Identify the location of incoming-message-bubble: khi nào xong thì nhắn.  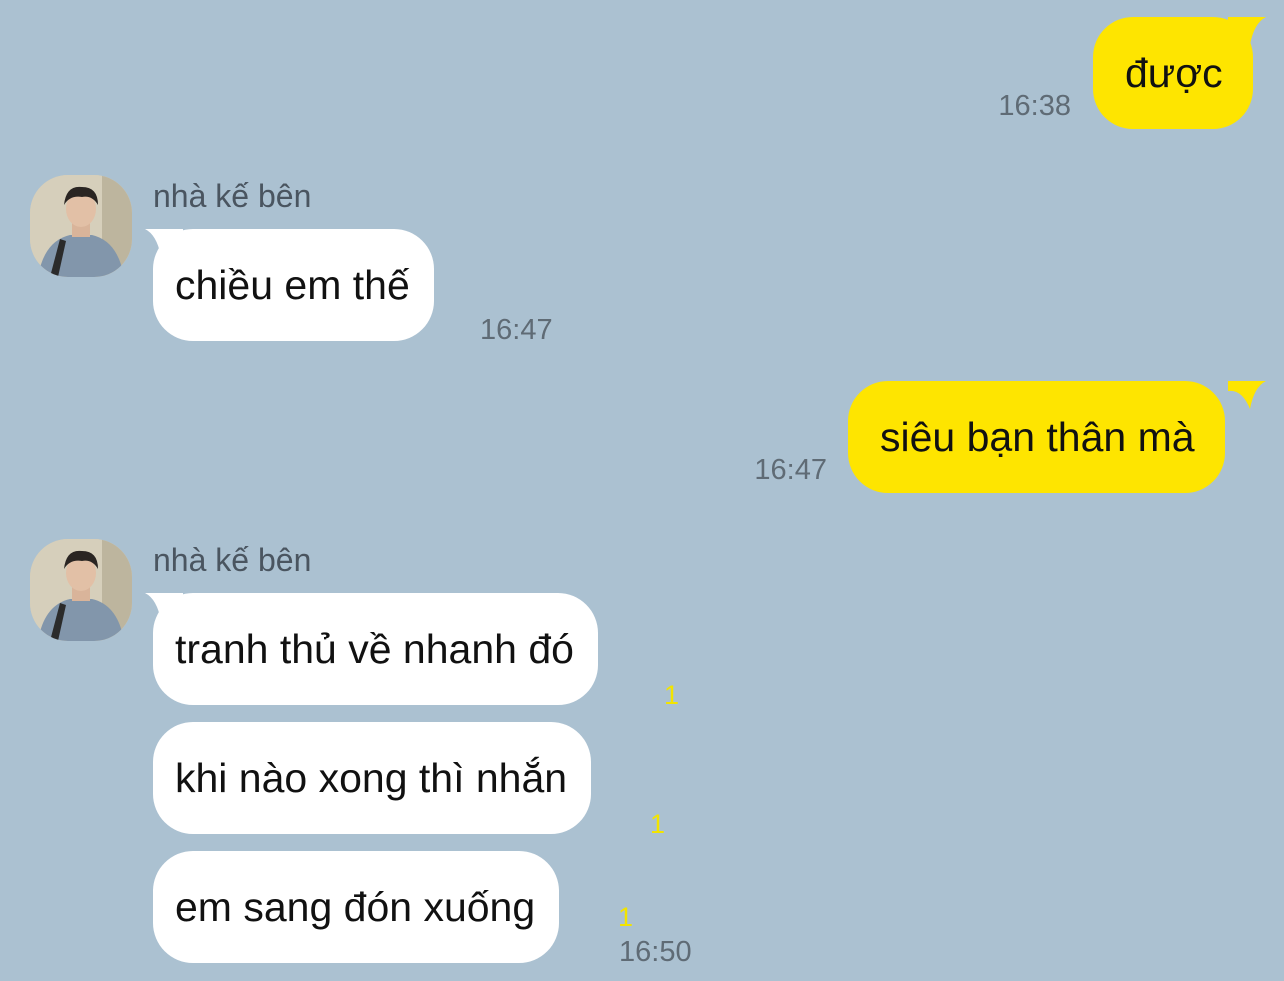
(372, 778).